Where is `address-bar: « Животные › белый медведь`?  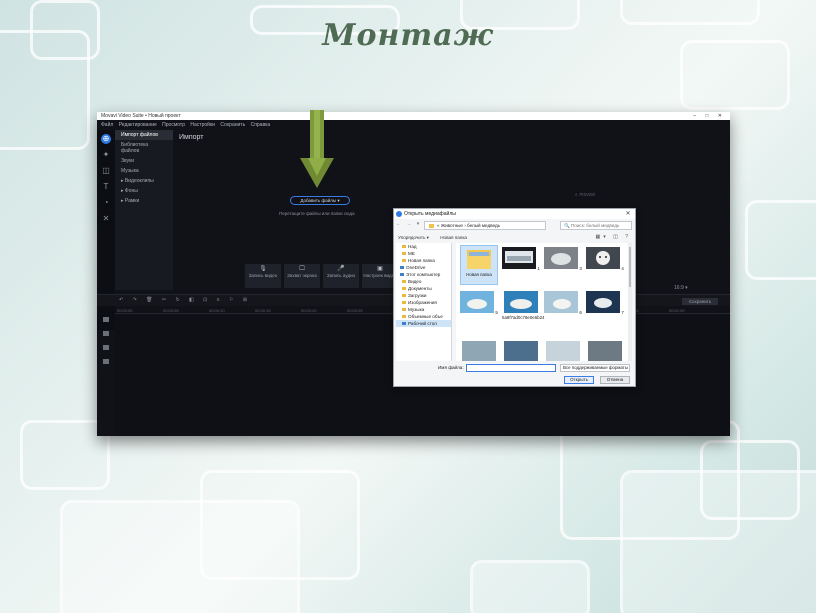
address-bar: « Животные › белый медведь is located at coordinates (485, 225).